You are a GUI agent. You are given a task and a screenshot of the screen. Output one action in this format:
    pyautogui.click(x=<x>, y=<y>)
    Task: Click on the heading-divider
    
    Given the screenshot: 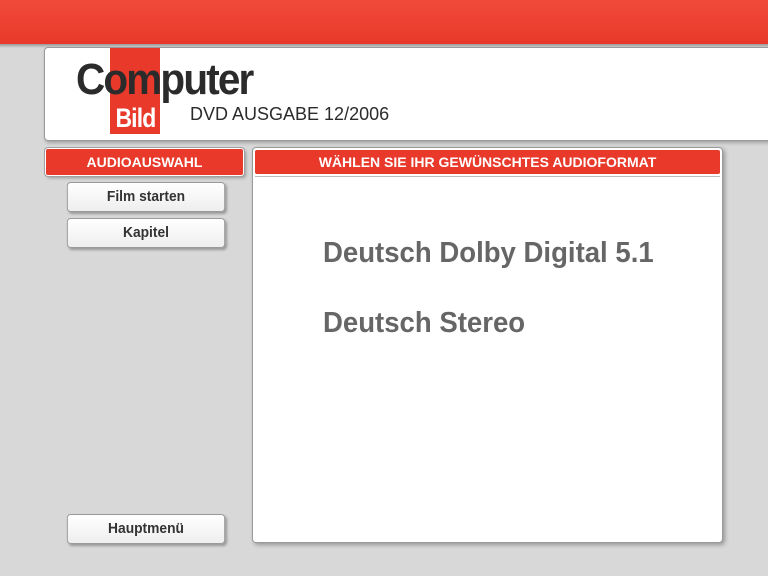 What is the action you would take?
    pyautogui.click(x=487, y=176)
    